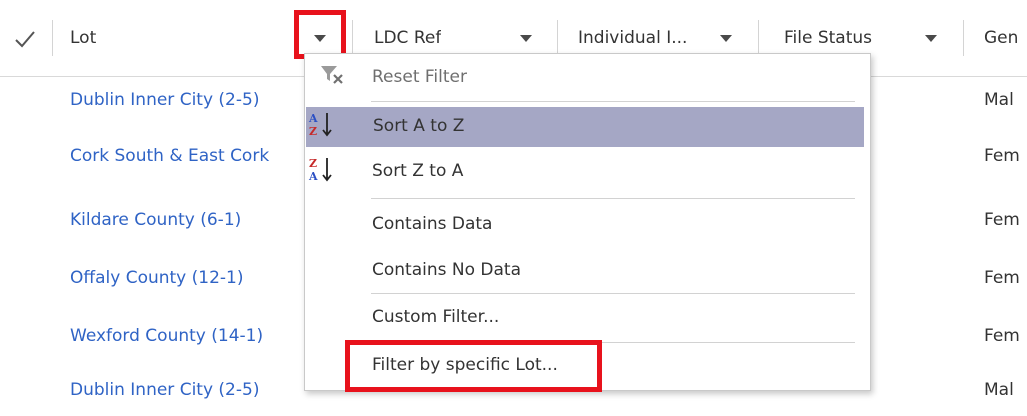 Image resolution: width=1027 pixels, height=416 pixels. Describe the element at coordinates (157, 278) in the screenshot. I see `lot-link: Offaly County (12-1)` at that location.